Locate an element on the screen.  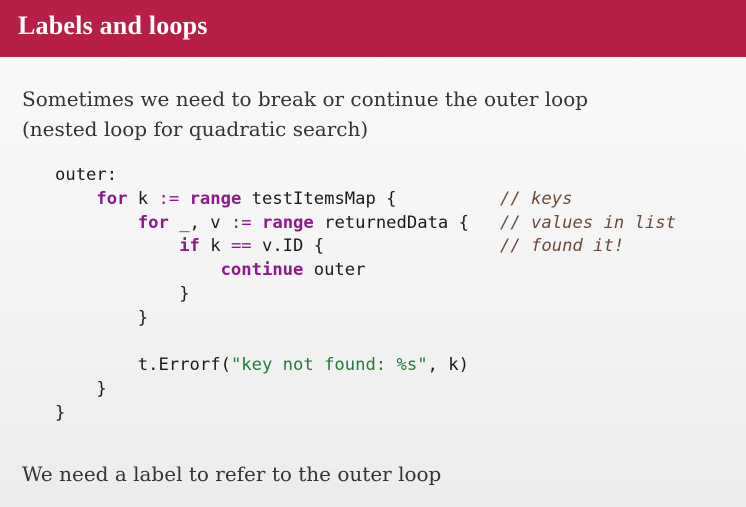
code-line-1: outer: is located at coordinates (365, 176).